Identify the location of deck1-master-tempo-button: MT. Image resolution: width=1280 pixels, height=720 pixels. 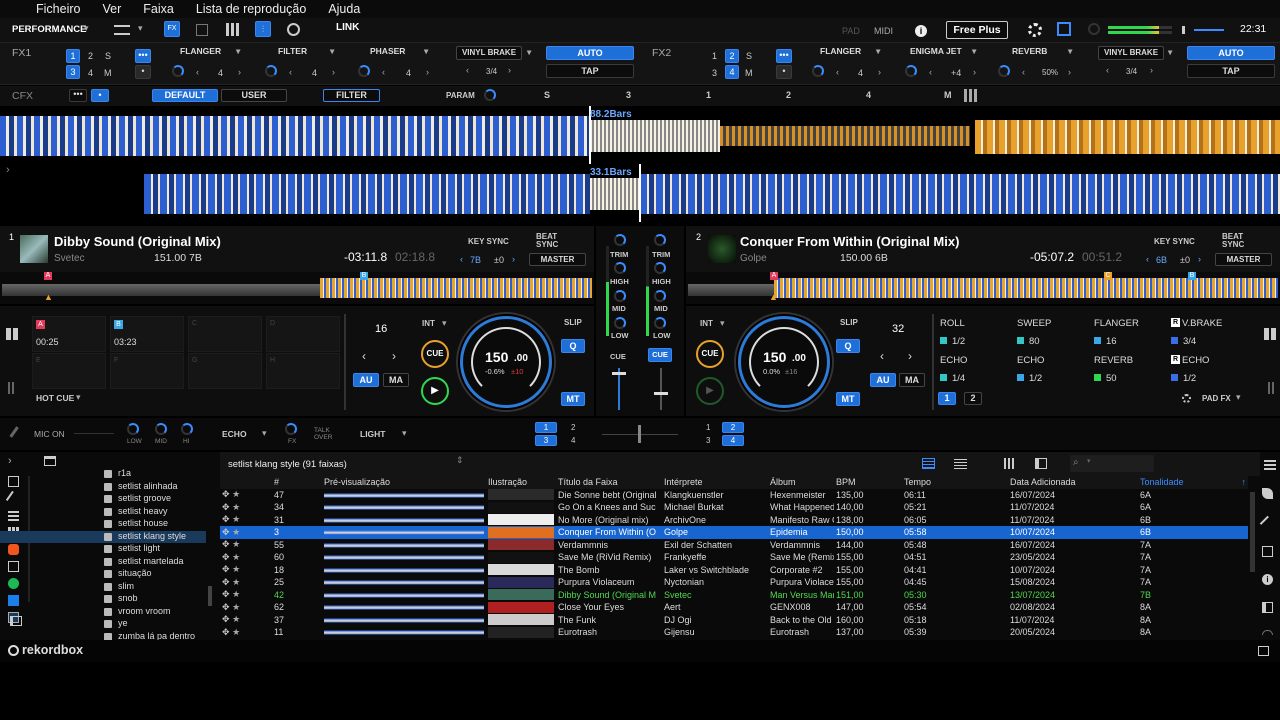
(573, 399).